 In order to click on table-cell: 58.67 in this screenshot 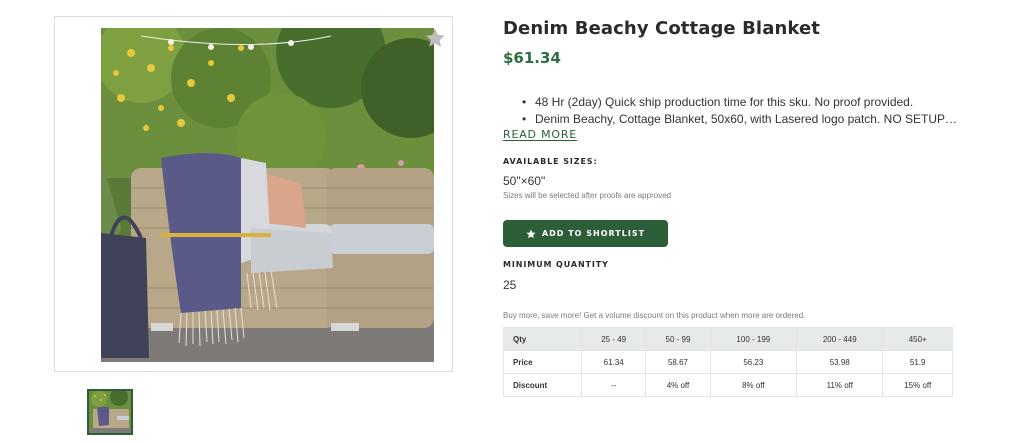, I will do `click(678, 362)`.